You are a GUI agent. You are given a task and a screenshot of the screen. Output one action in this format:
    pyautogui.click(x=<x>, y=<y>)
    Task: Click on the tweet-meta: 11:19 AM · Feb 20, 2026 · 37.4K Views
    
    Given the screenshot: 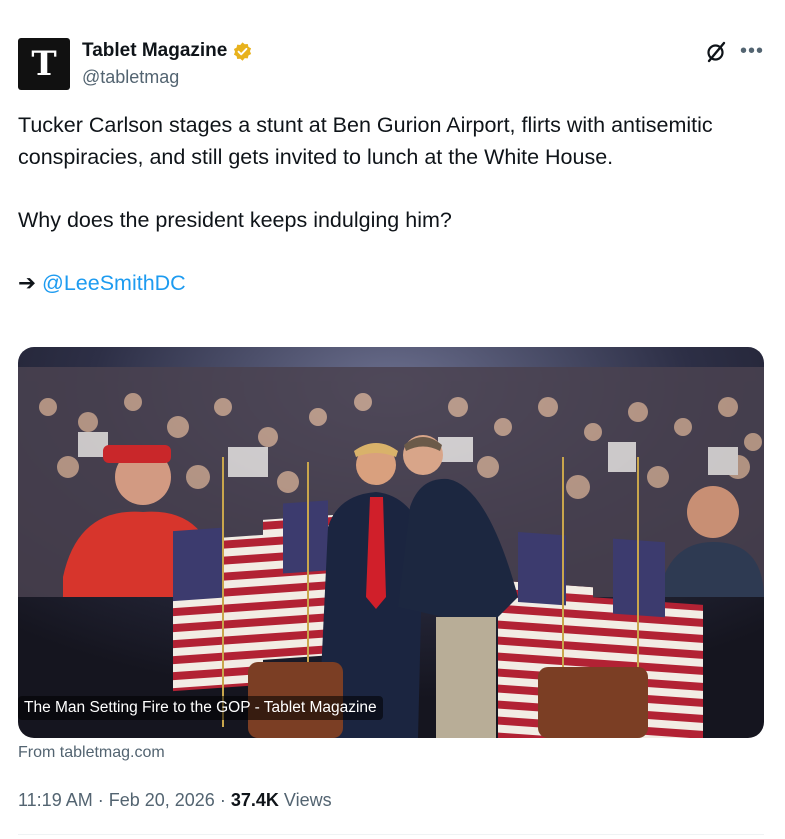 What is the action you would take?
    pyautogui.click(x=175, y=800)
    